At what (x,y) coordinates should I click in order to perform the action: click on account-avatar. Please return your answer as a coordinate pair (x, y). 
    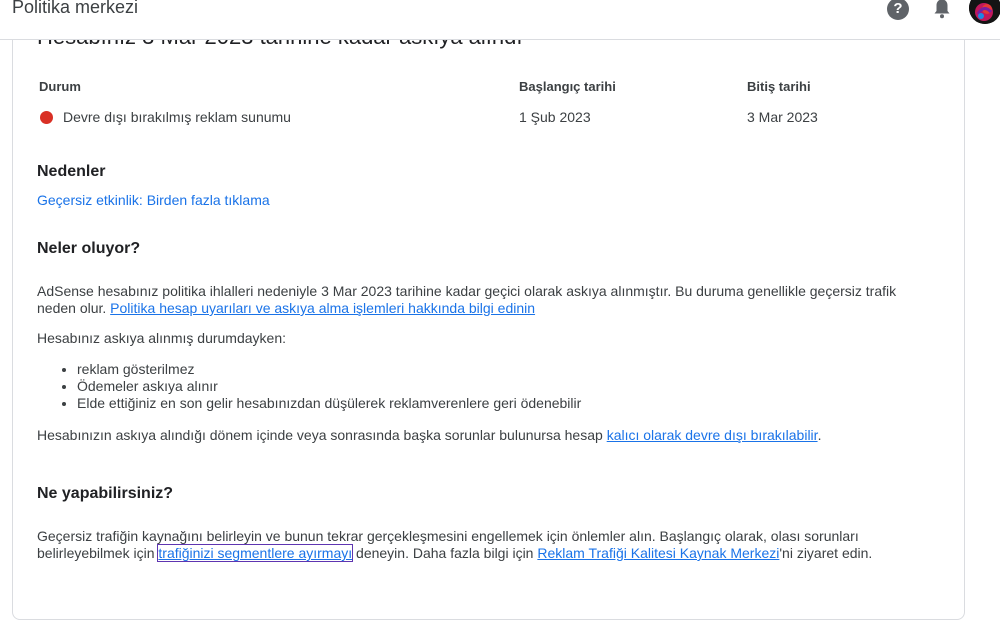
    Looking at the image, I should click on (984, 12).